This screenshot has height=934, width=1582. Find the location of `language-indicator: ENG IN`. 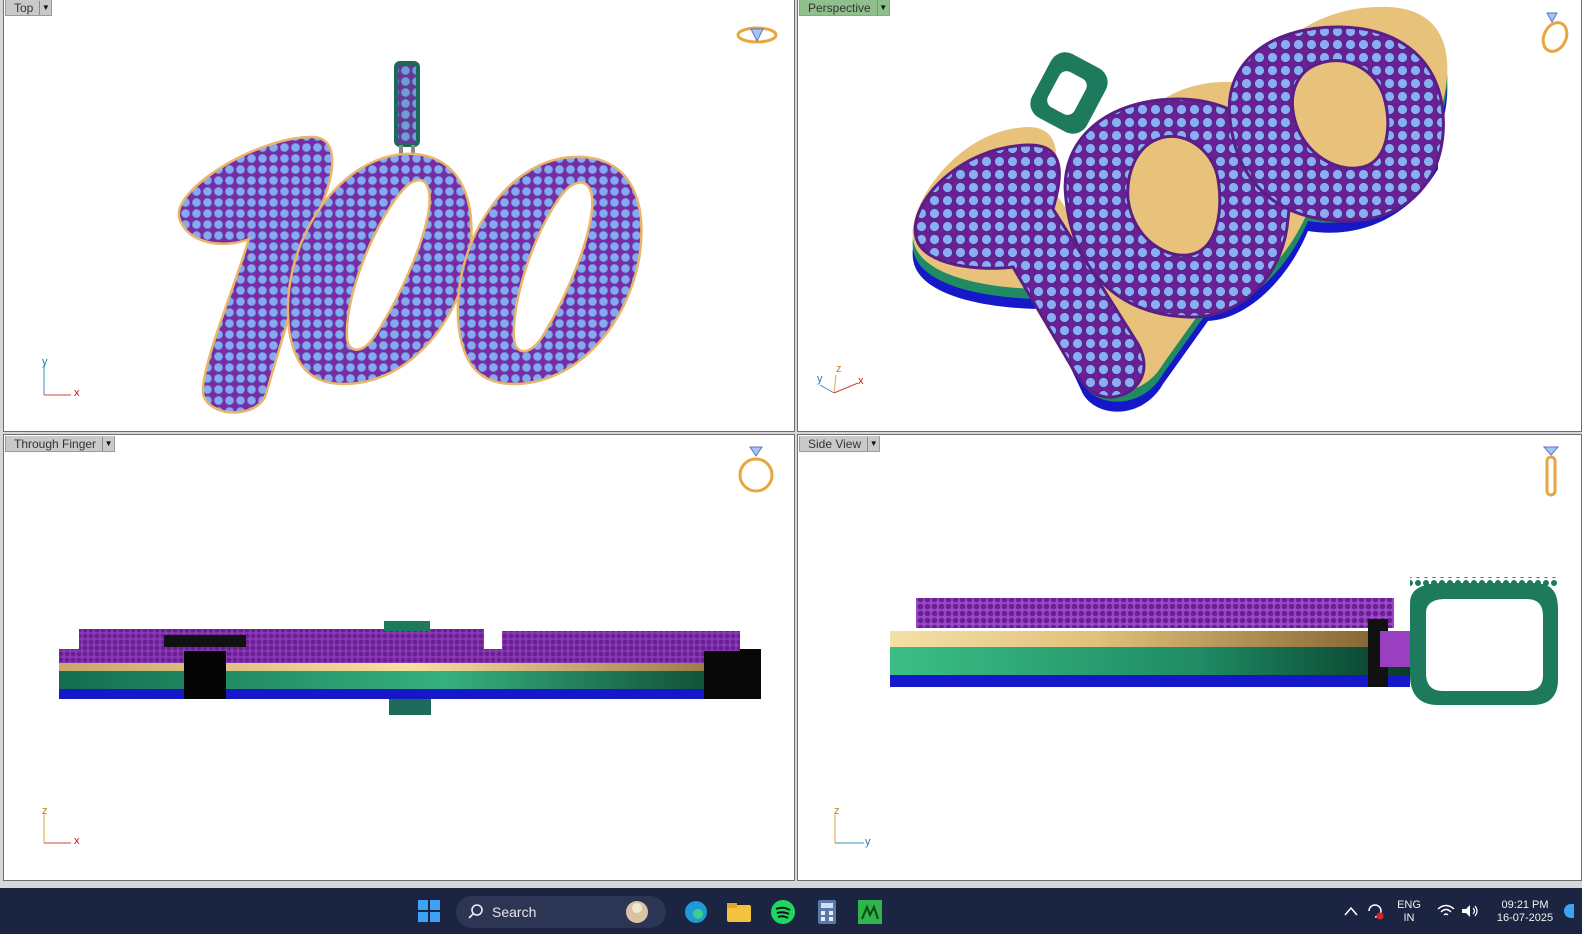

language-indicator: ENG IN is located at coordinates (1409, 912).